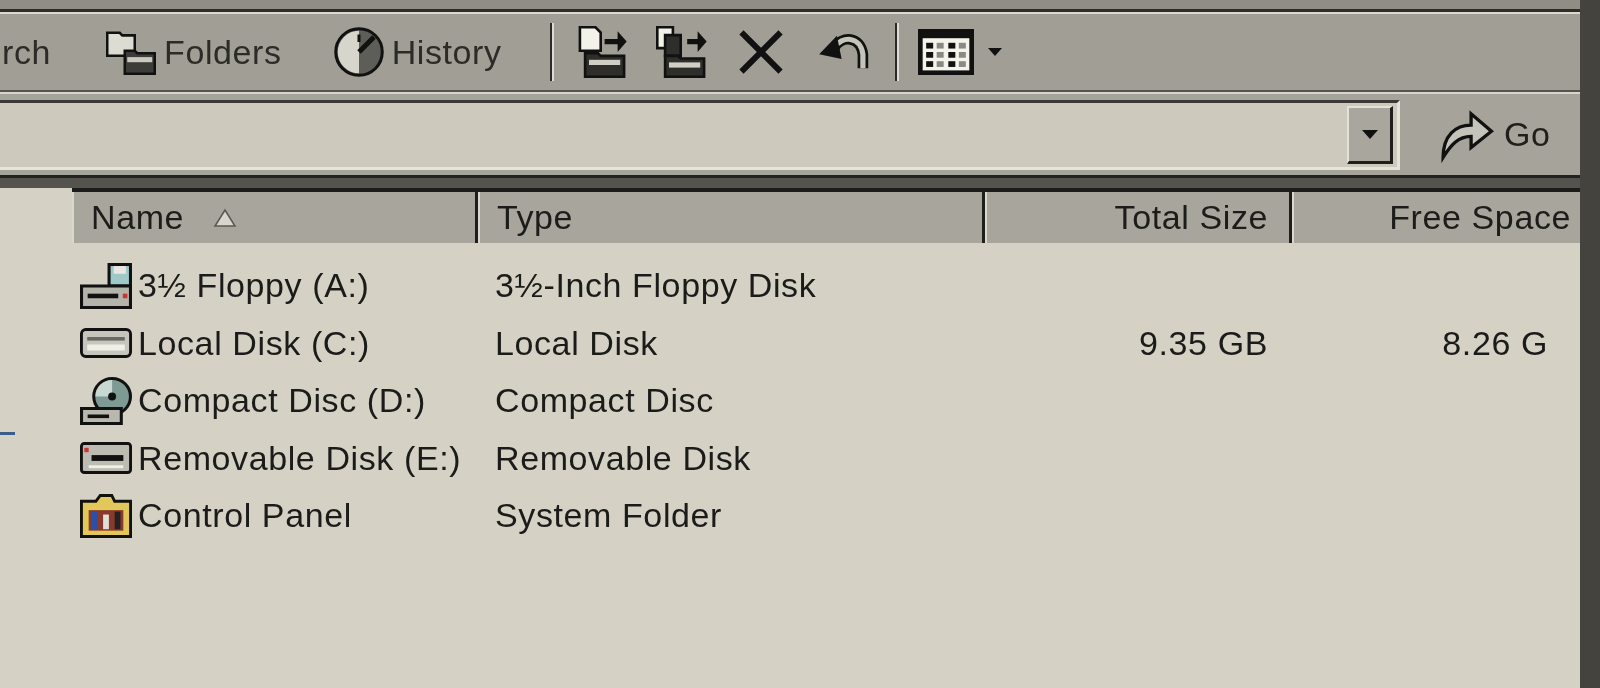 This screenshot has width=1600, height=688. I want to click on drive-type: Local Disk, so click(576, 343).